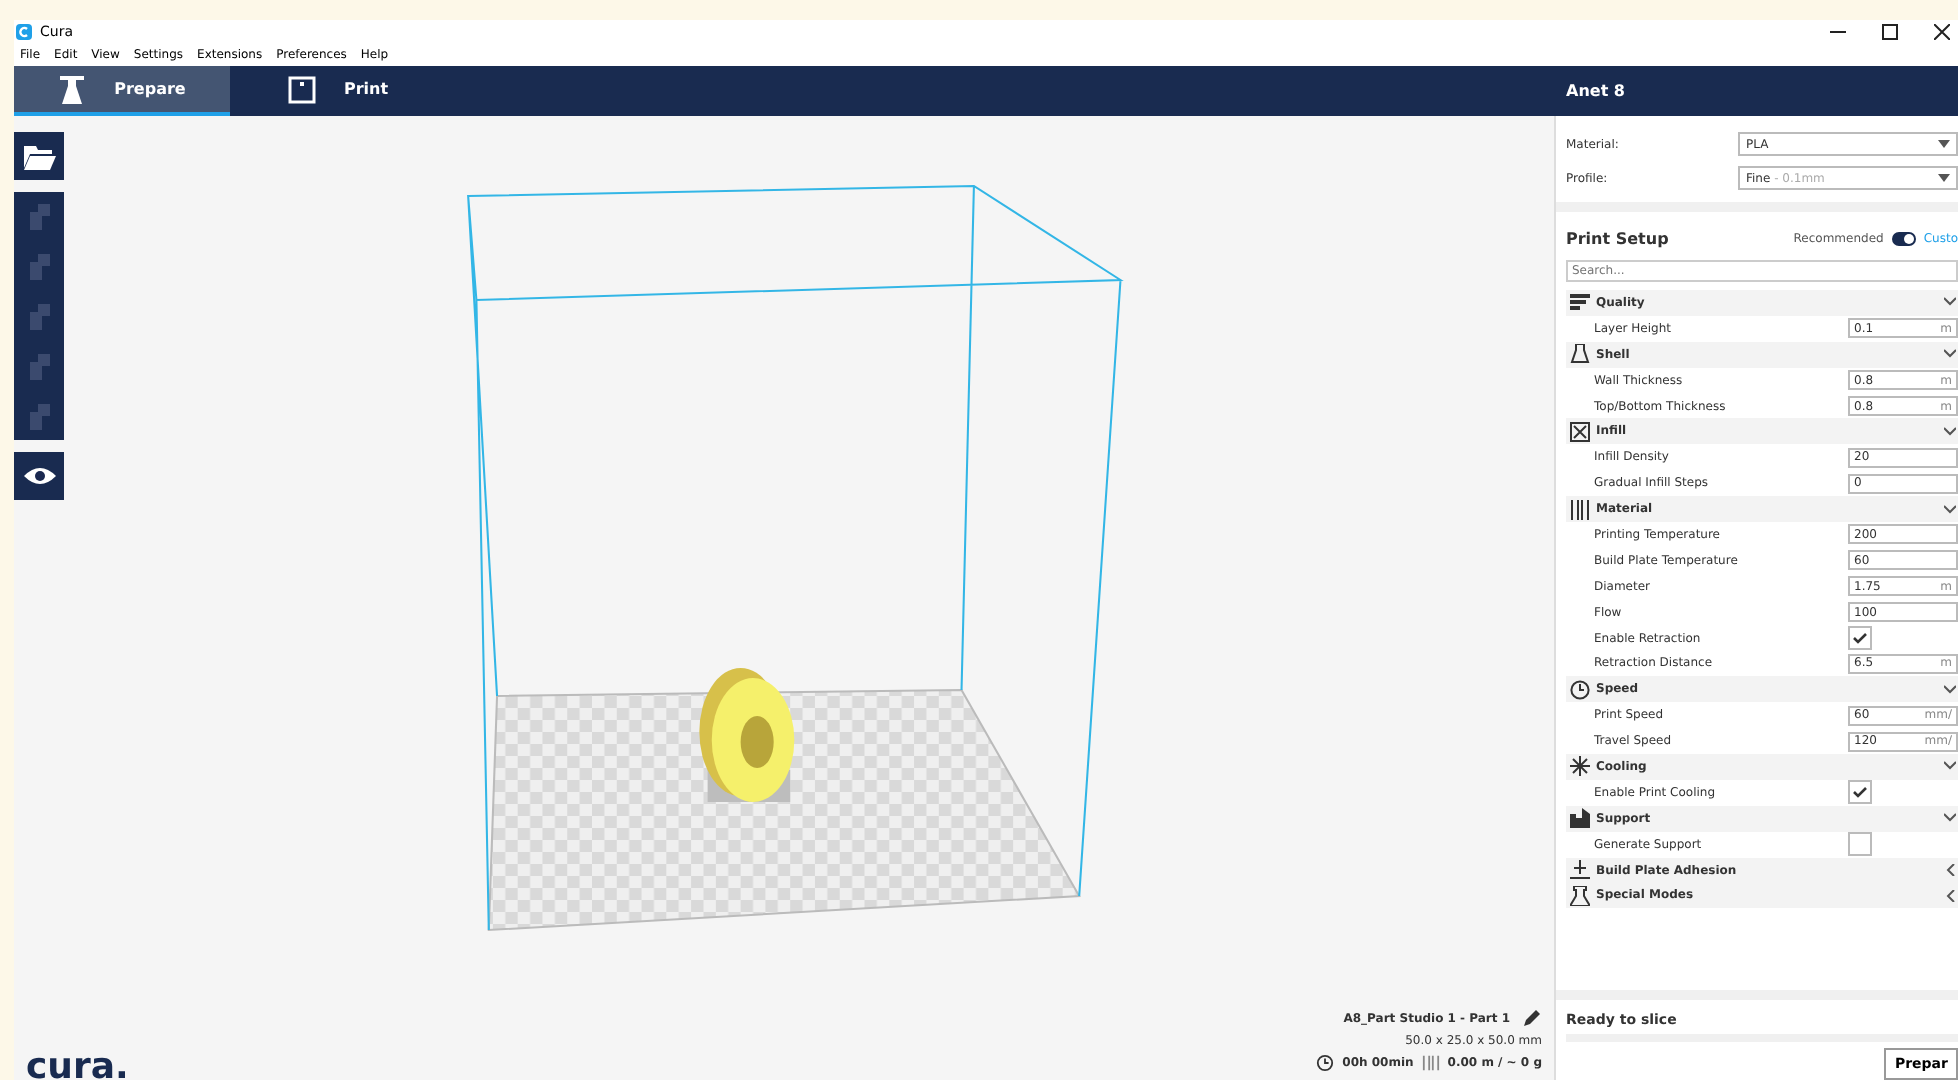 This screenshot has height=1080, width=1958. What do you see at coordinates (72, 89) in the screenshot?
I see `printer-nozzle-icon` at bounding box center [72, 89].